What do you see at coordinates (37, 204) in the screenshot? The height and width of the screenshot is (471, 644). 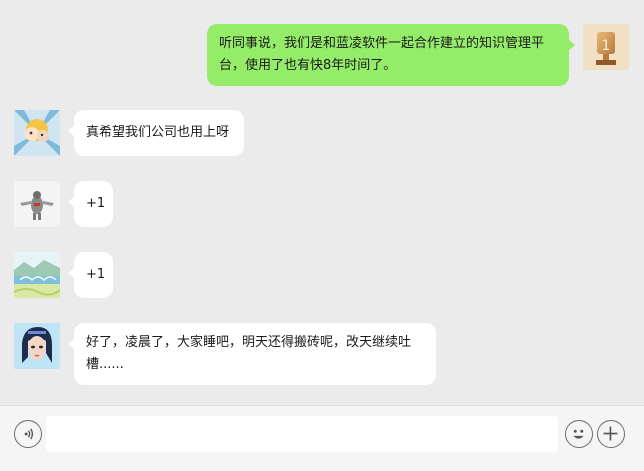 I see `figure-avatar` at bounding box center [37, 204].